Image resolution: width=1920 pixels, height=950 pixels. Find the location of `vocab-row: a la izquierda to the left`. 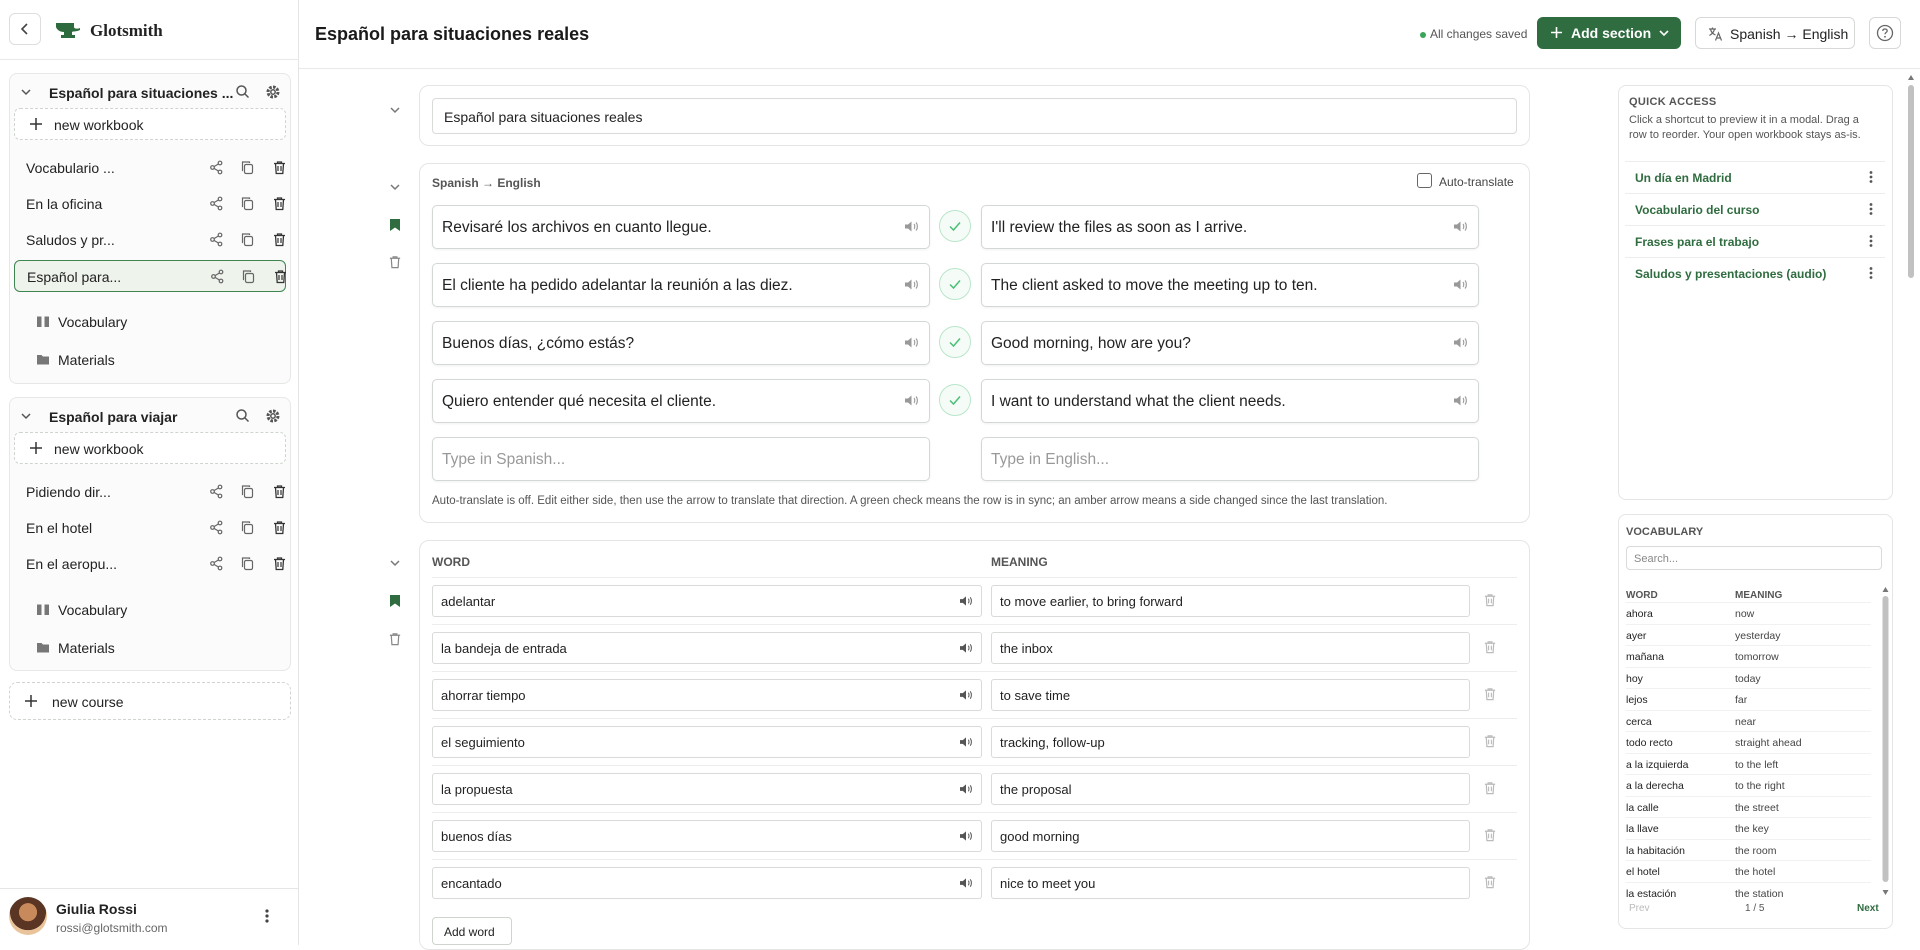

vocab-row: a la izquierda to the left is located at coordinates (1748, 763).